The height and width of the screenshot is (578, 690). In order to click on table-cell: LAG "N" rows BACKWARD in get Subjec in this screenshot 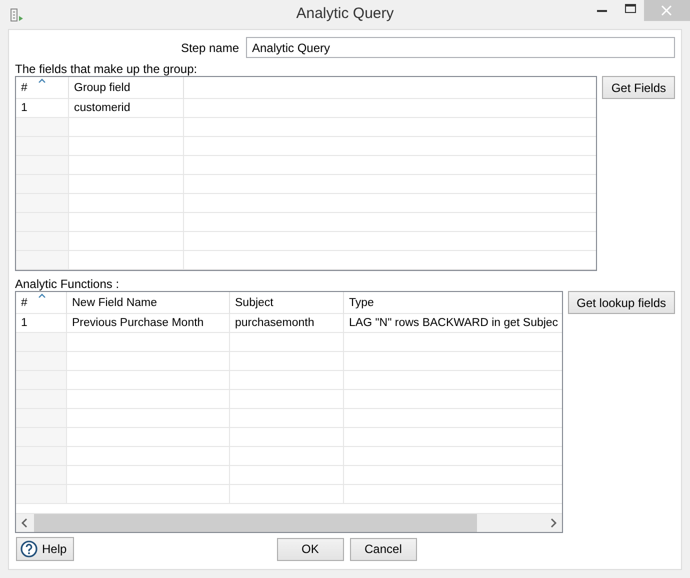, I will do `click(453, 323)`.